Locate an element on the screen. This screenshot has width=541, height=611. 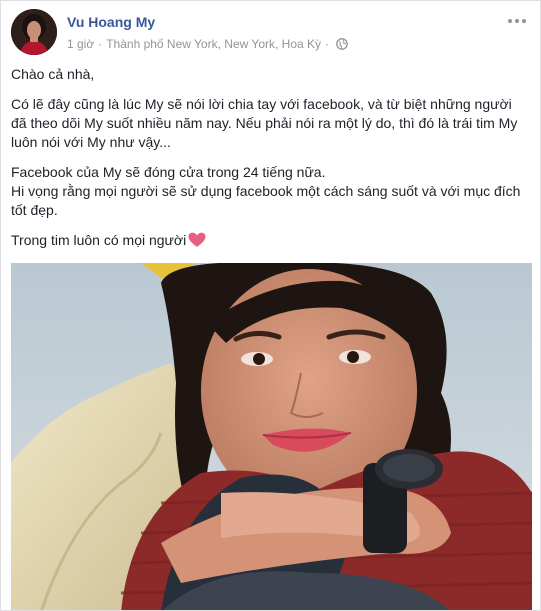
post-closing-text: Trong tim luôn có mọi người is located at coordinates (99, 240).